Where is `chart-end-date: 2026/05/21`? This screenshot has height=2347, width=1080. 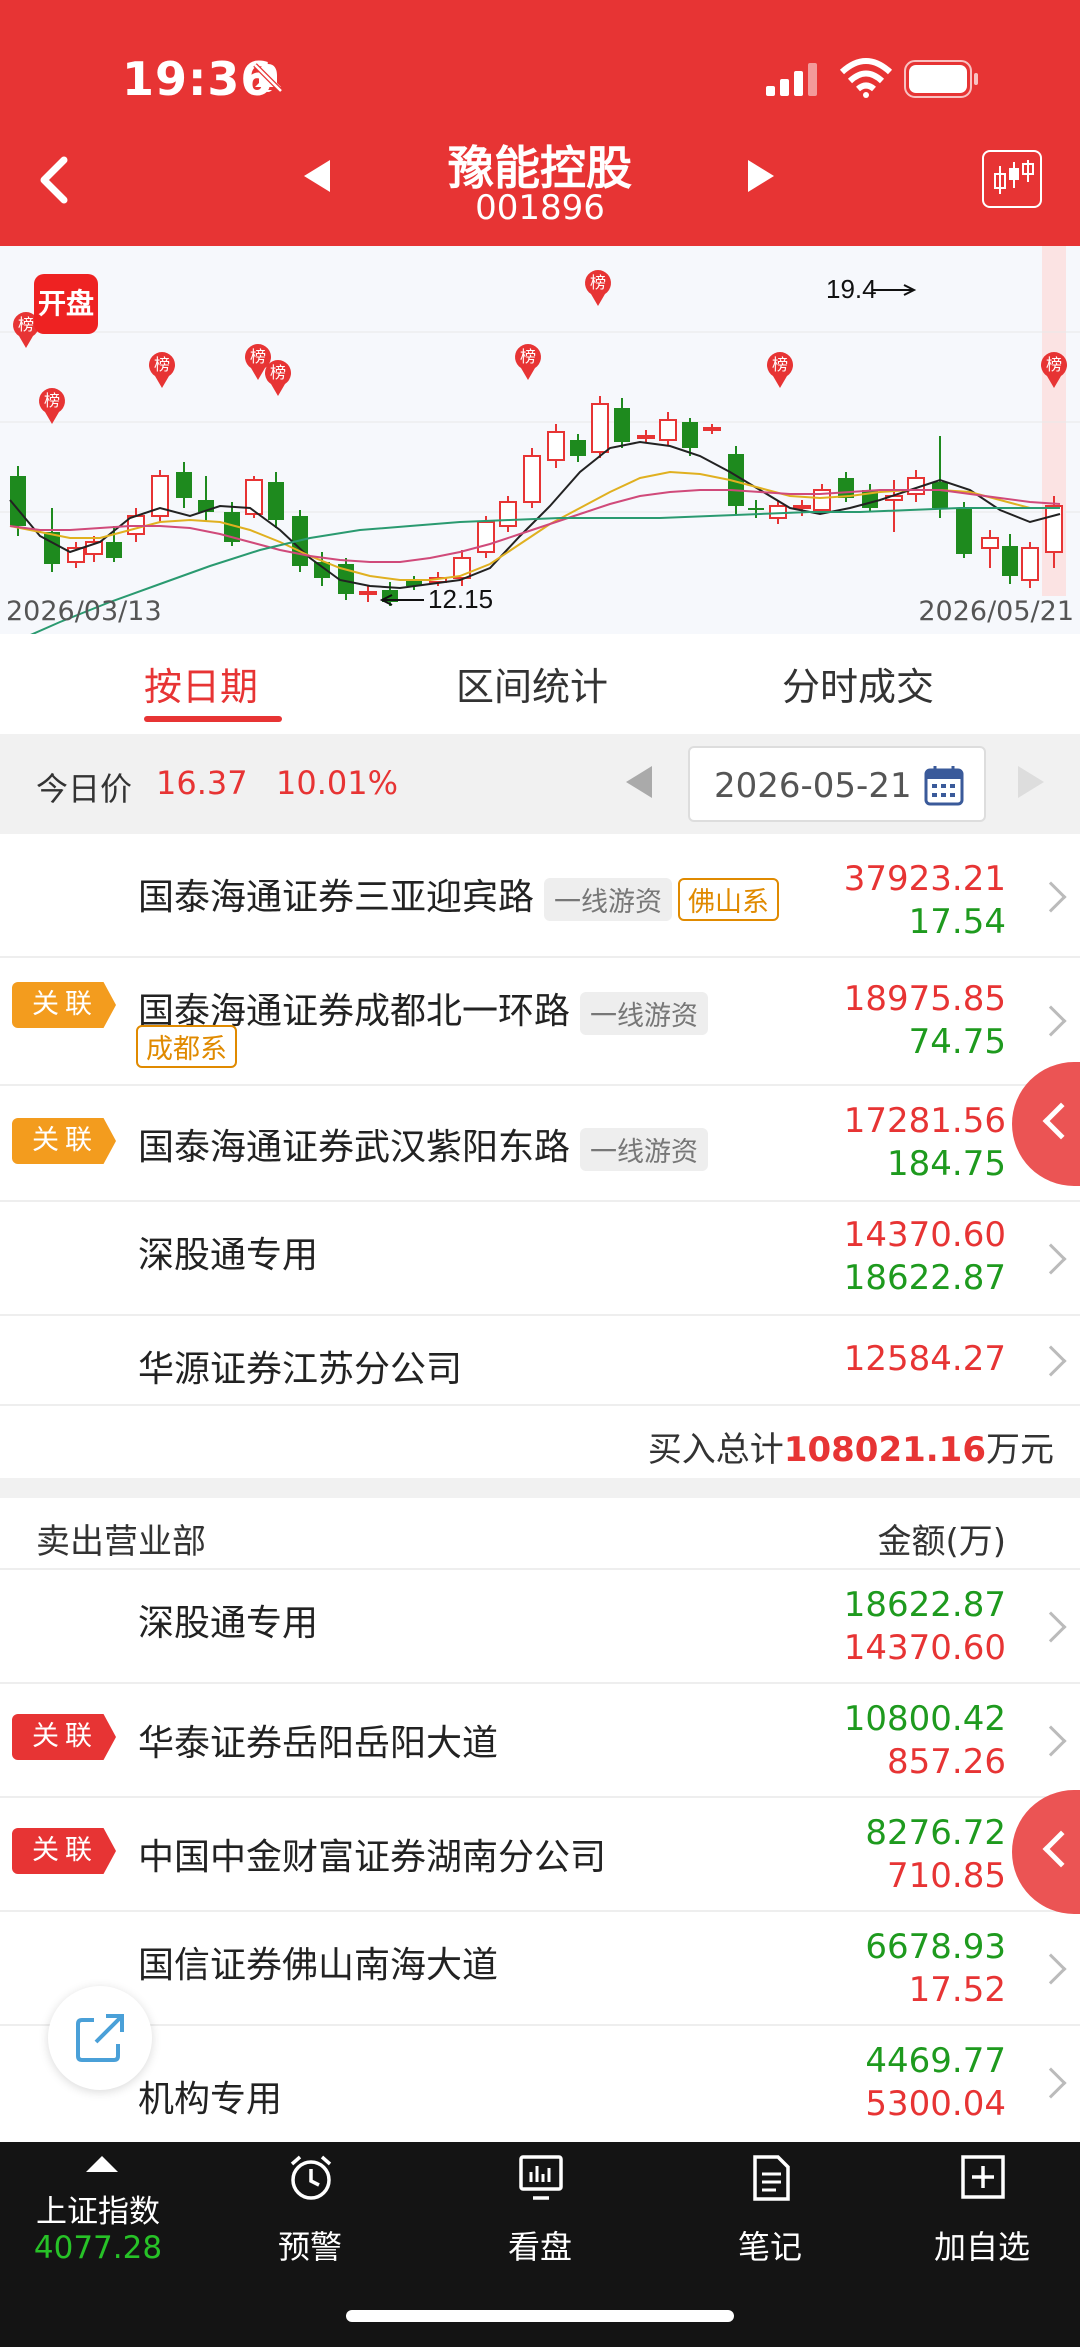 chart-end-date: 2026/05/21 is located at coordinates (996, 611).